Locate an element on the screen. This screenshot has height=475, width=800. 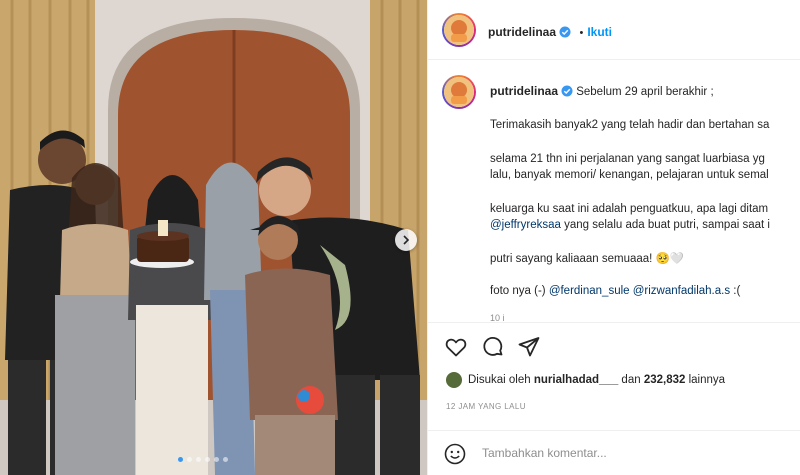
header-username: putridelinaa is located at coordinates (522, 32).